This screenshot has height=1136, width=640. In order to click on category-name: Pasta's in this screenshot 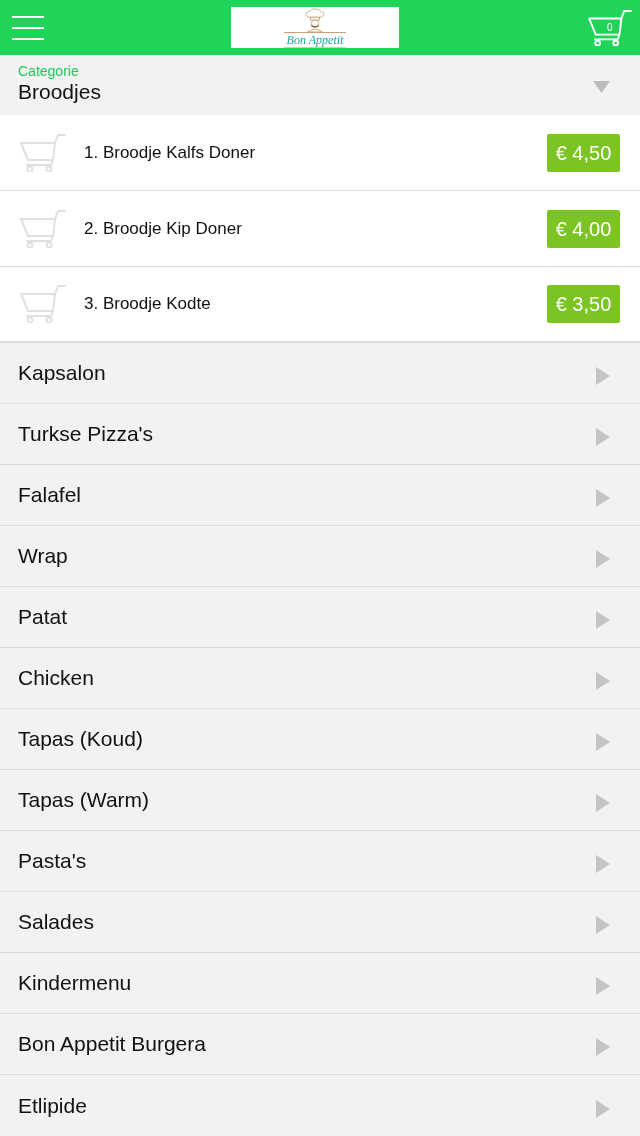, I will do `click(52, 861)`.